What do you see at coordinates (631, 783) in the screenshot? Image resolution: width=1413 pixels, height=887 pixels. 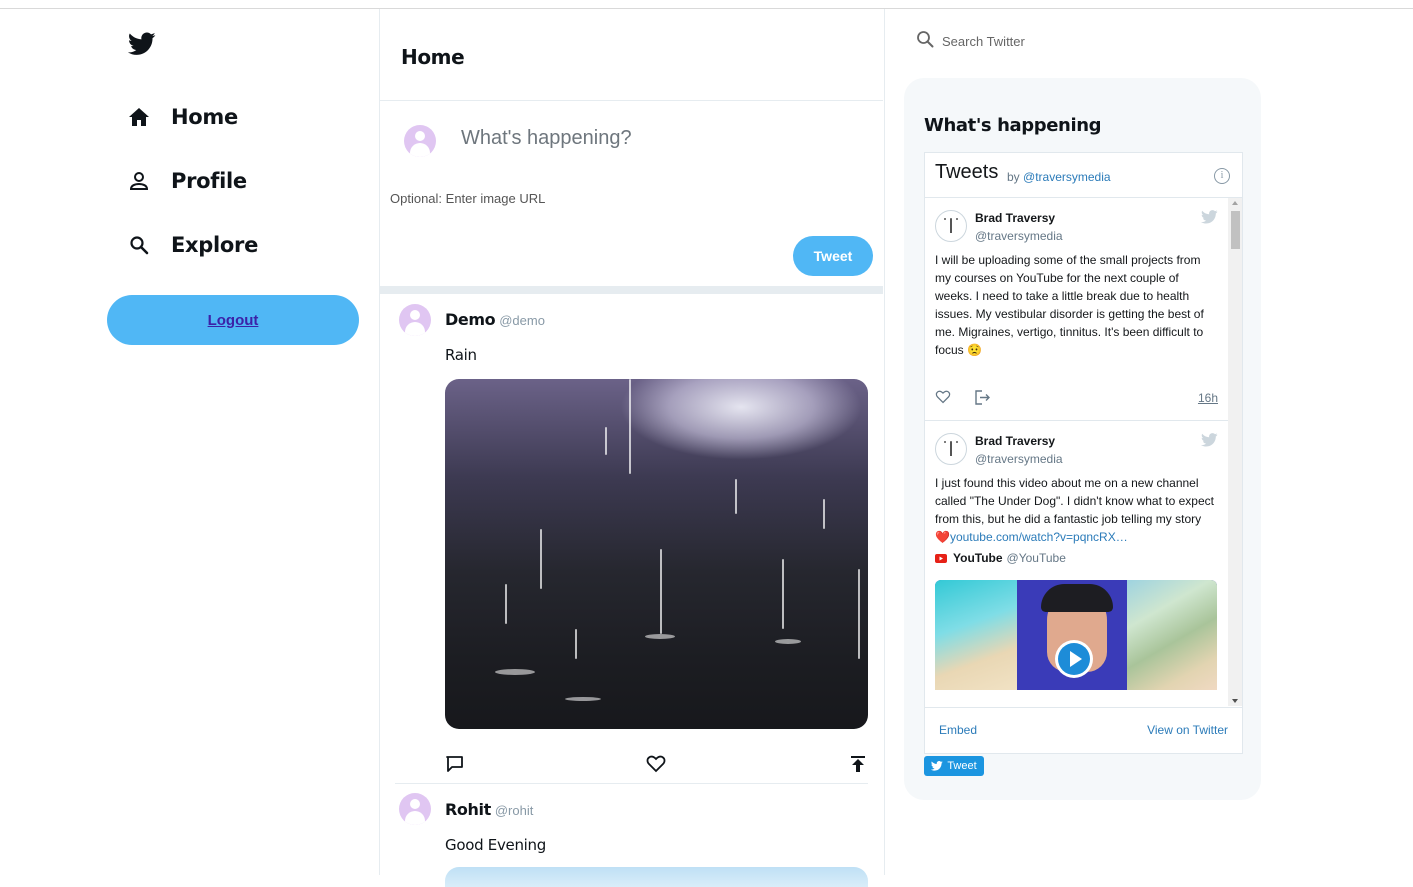 I see `post-separator` at bounding box center [631, 783].